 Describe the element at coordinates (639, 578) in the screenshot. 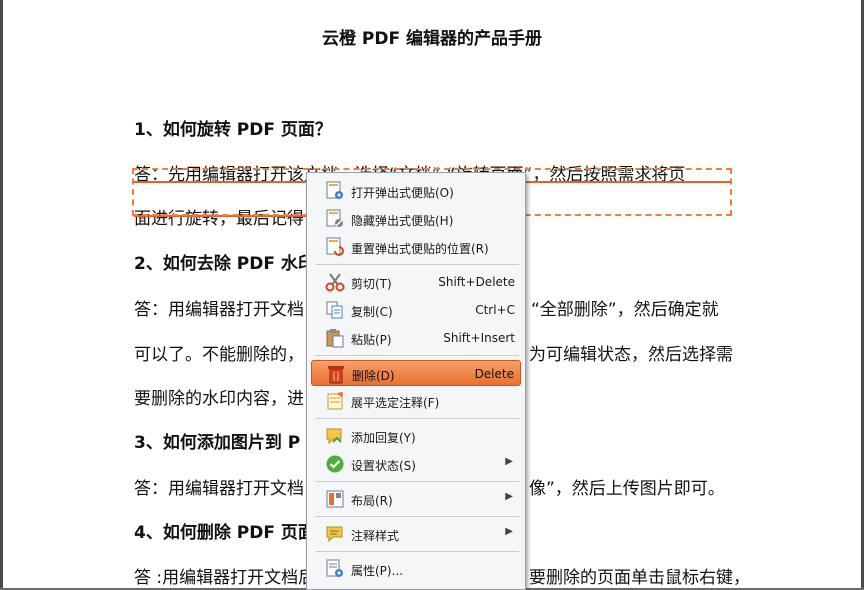

I see `q4-line1-right: 要删除的页面单击鼠标右键，` at that location.